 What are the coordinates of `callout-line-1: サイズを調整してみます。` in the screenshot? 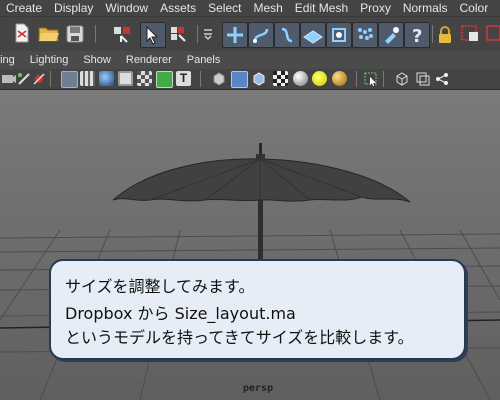 It's located at (160, 286).